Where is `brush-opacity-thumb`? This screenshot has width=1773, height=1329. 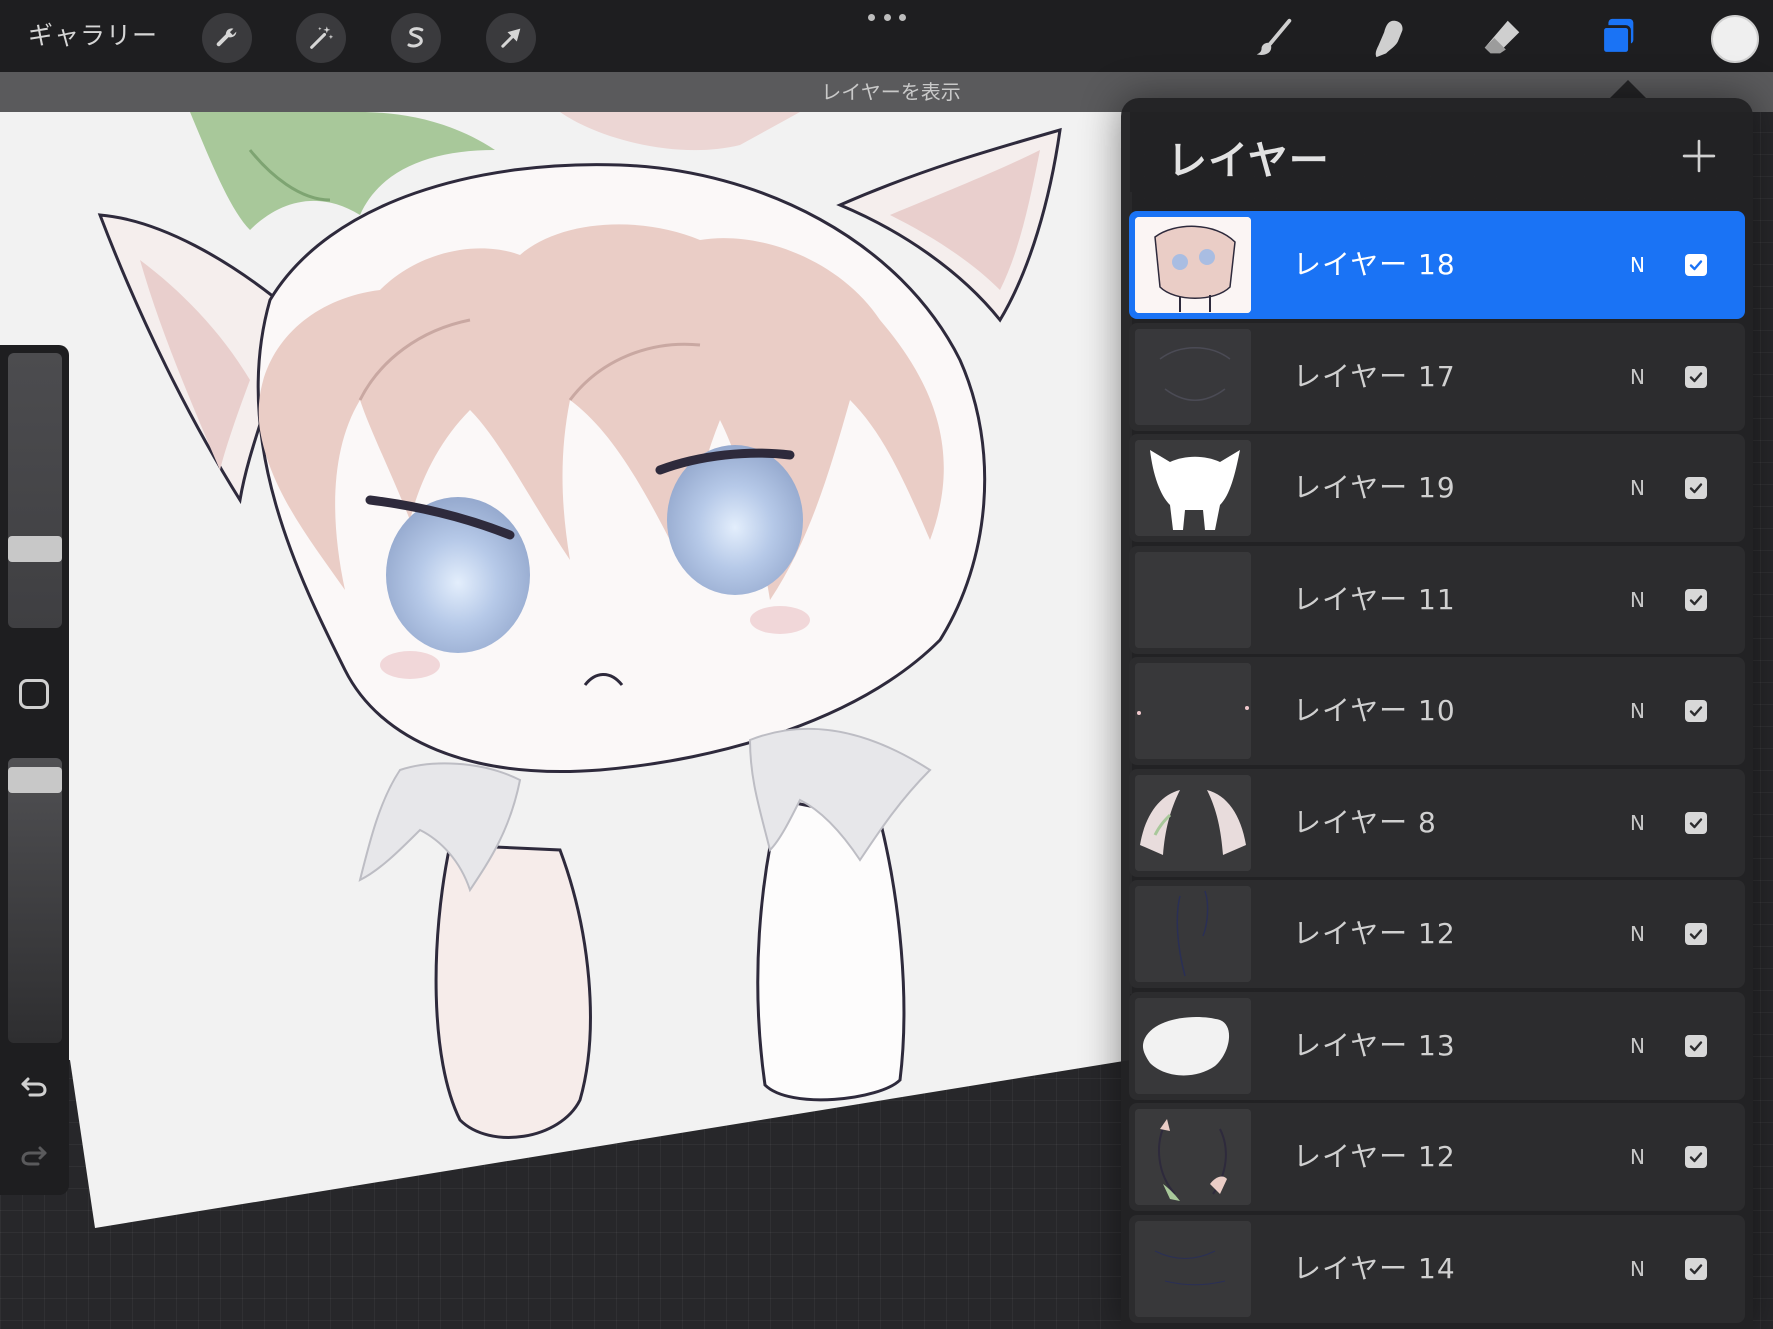
brush-opacity-thumb is located at coordinates (35, 780).